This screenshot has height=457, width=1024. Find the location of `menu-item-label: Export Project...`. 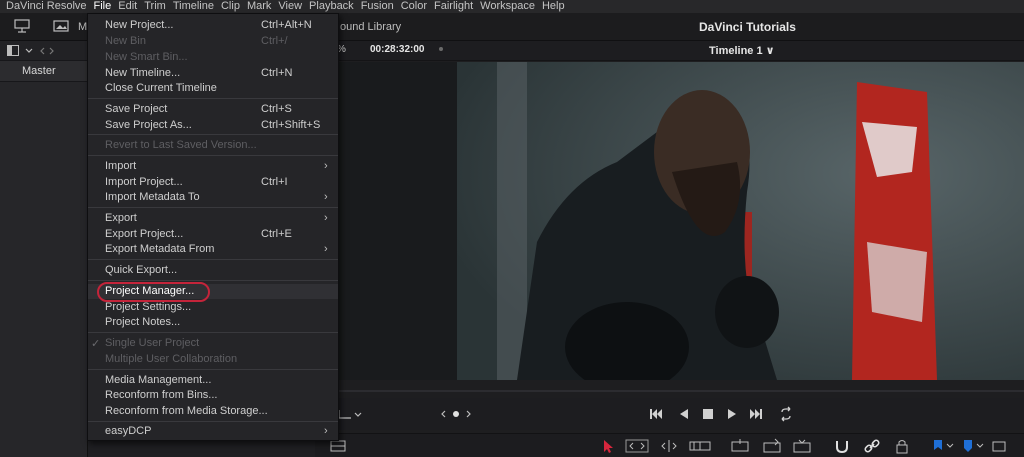

menu-item-label: Export Project... is located at coordinates (144, 234).